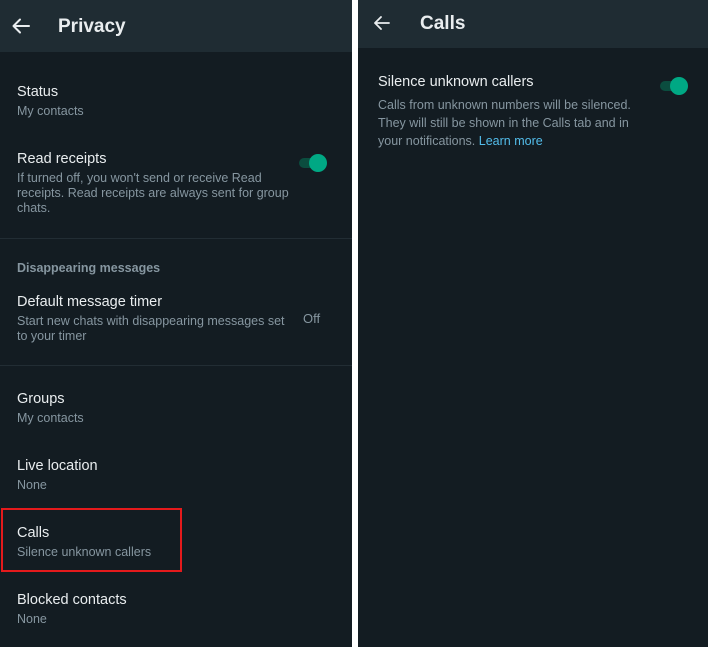 This screenshot has width=708, height=647. What do you see at coordinates (32, 619) in the screenshot?
I see `blocked-contacts-value: None` at bounding box center [32, 619].